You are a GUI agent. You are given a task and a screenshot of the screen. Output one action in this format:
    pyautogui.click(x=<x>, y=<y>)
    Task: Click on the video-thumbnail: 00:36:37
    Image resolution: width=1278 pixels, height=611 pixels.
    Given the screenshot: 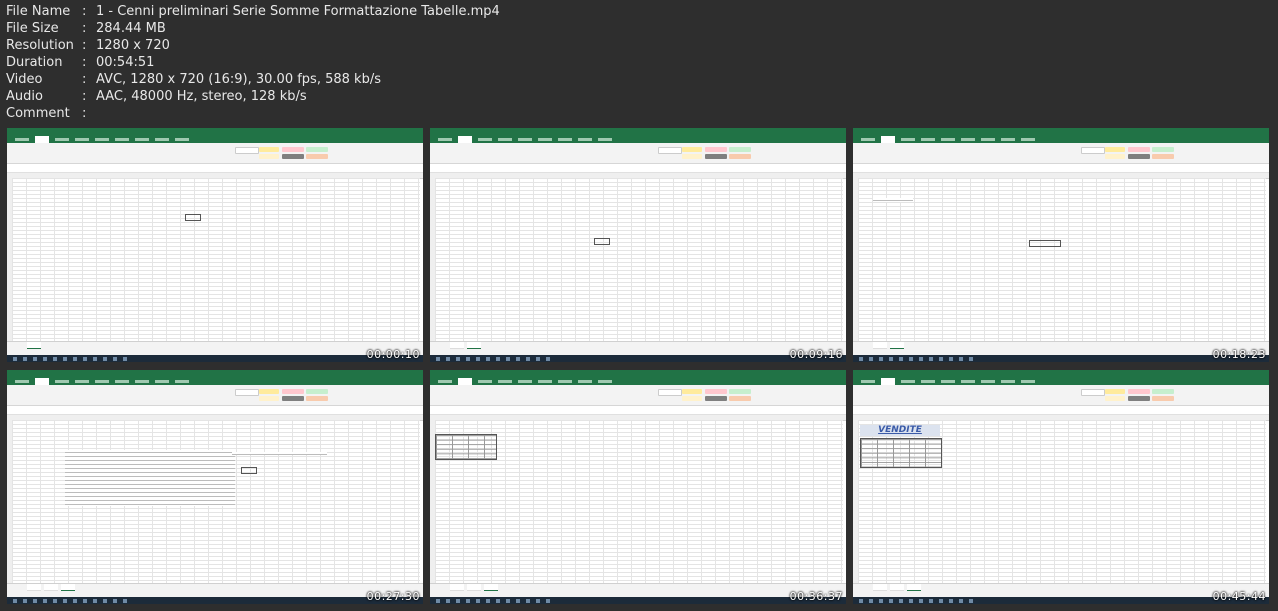 What is the action you would take?
    pyautogui.click(x=638, y=487)
    